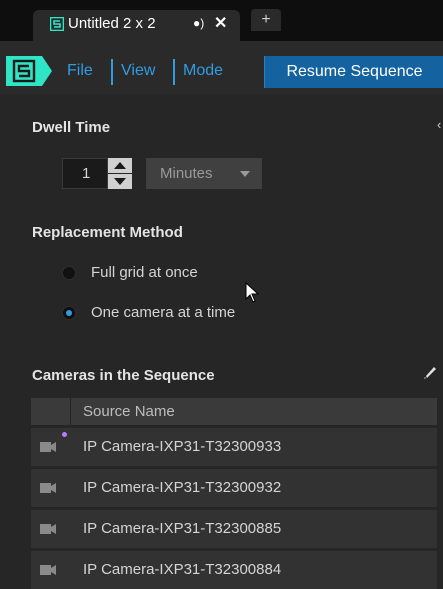 The width and height of the screenshot is (443, 589). What do you see at coordinates (439, 124) in the screenshot?
I see `collapse-icon: ‹` at bounding box center [439, 124].